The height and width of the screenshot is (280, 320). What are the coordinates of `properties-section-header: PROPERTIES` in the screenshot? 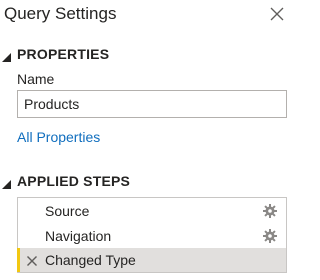 It's located at (145, 54).